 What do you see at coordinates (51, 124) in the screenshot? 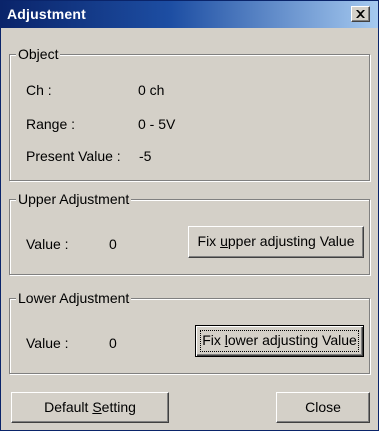
I see `range-label: Range :` at bounding box center [51, 124].